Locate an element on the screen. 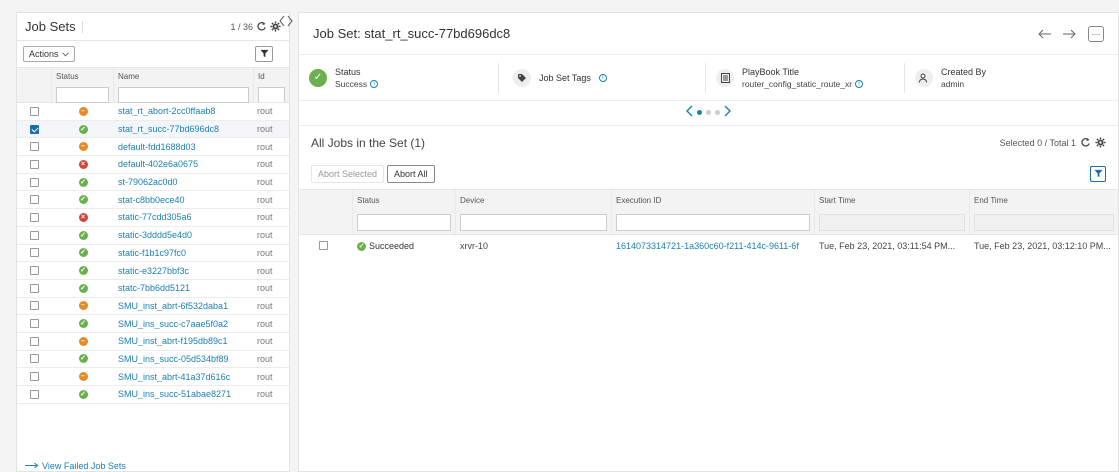  table-row: ✓ SMU_ins_succ-05d534bf89 rout is located at coordinates (153, 360).